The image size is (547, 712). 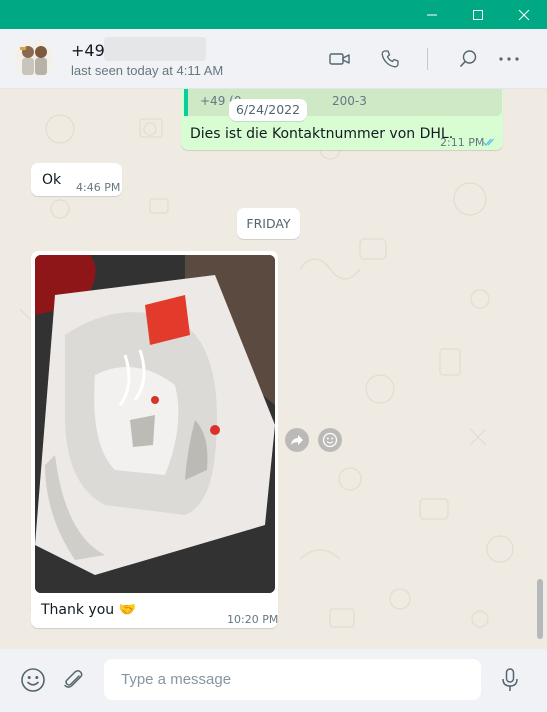 I want to click on close-icon, so click(x=524, y=14).